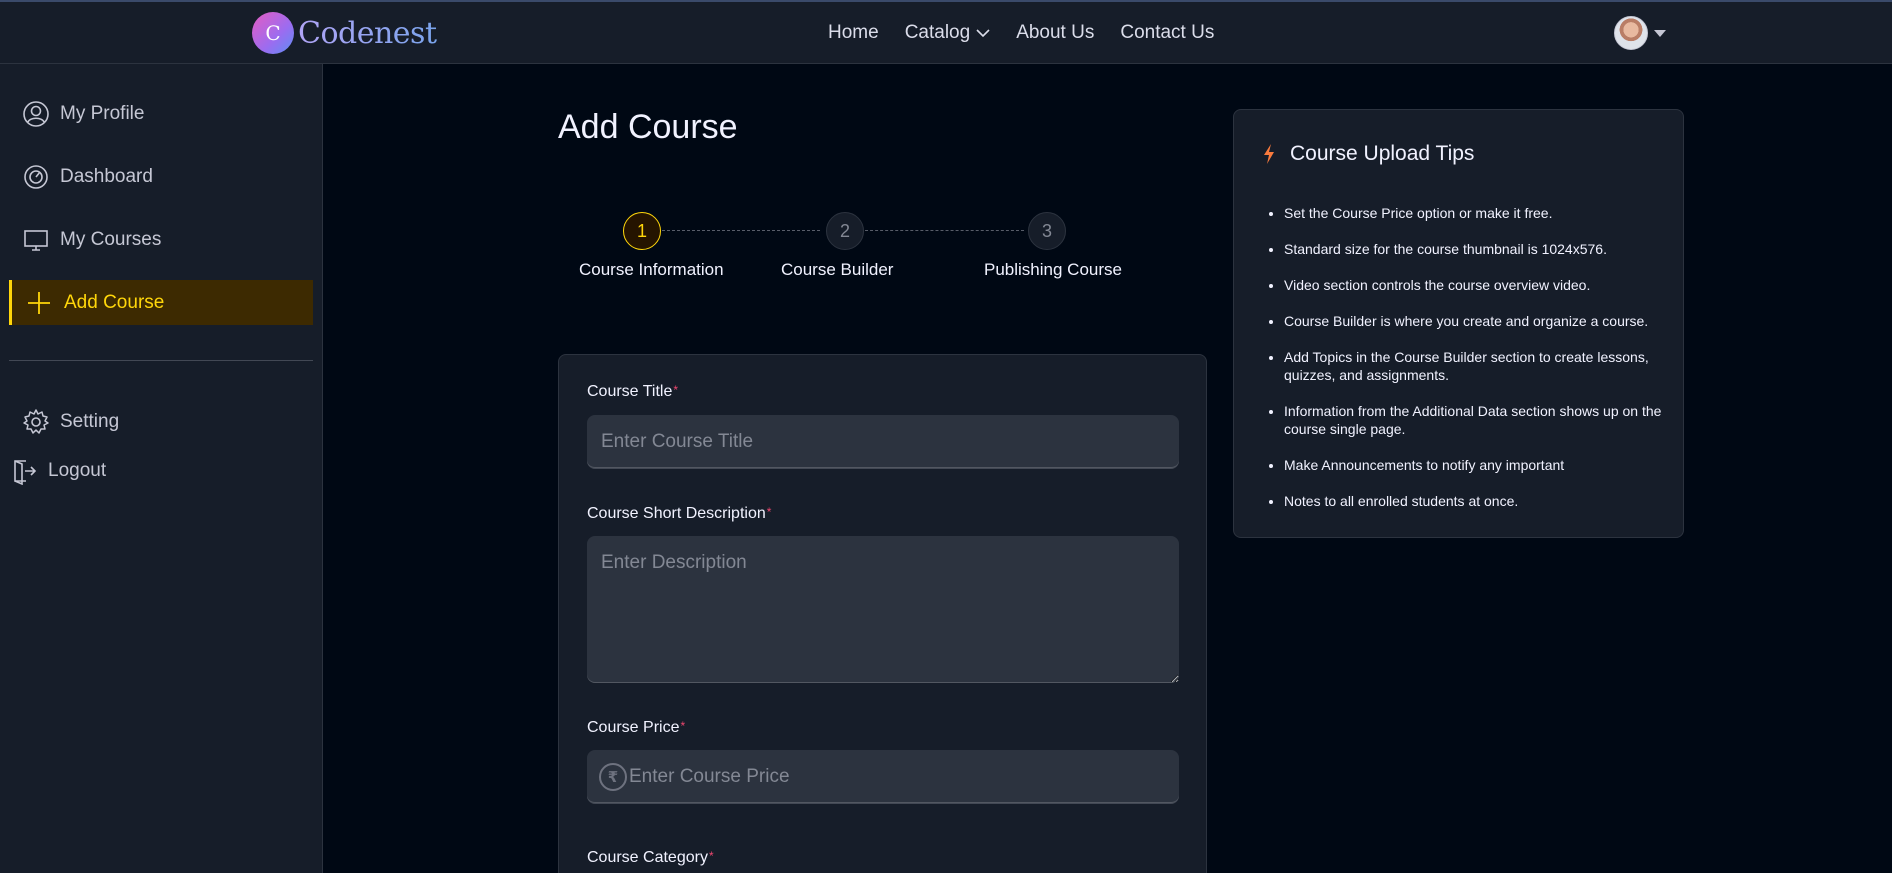 This screenshot has width=1892, height=873. I want to click on course-description-label: Course Short Description*, so click(679, 514).